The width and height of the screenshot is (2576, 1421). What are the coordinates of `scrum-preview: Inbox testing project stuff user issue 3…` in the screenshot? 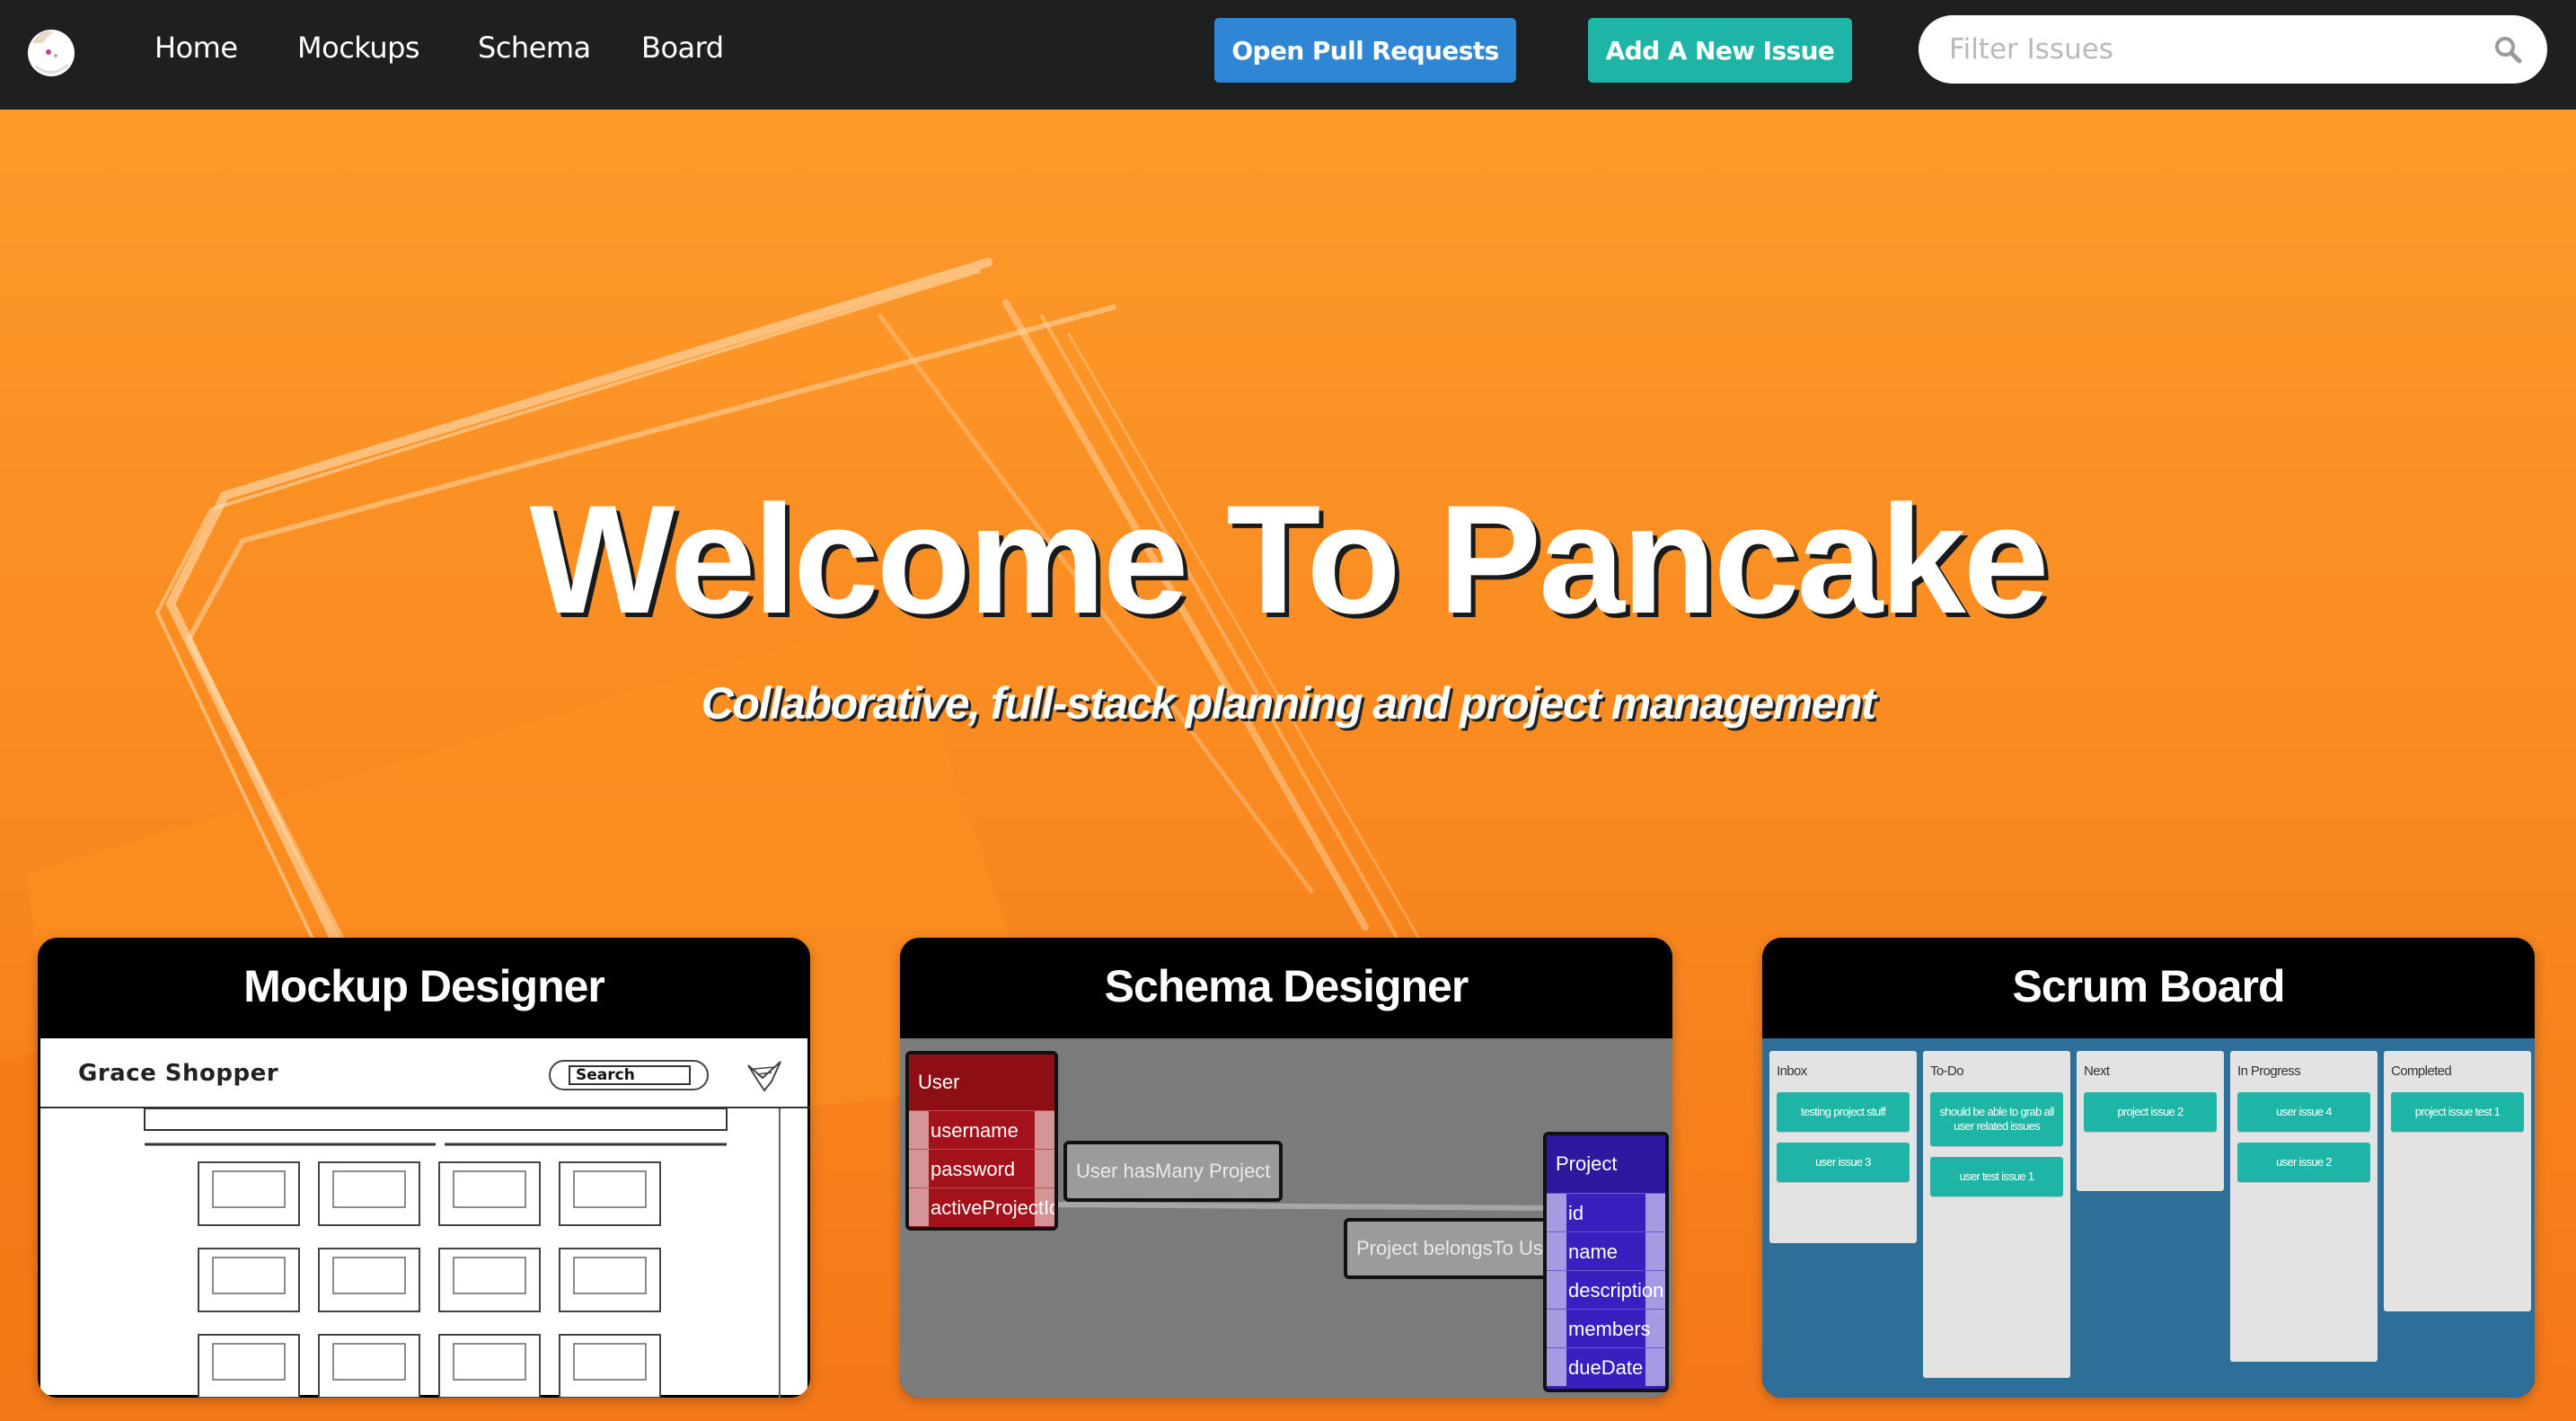 It's located at (2148, 1218).